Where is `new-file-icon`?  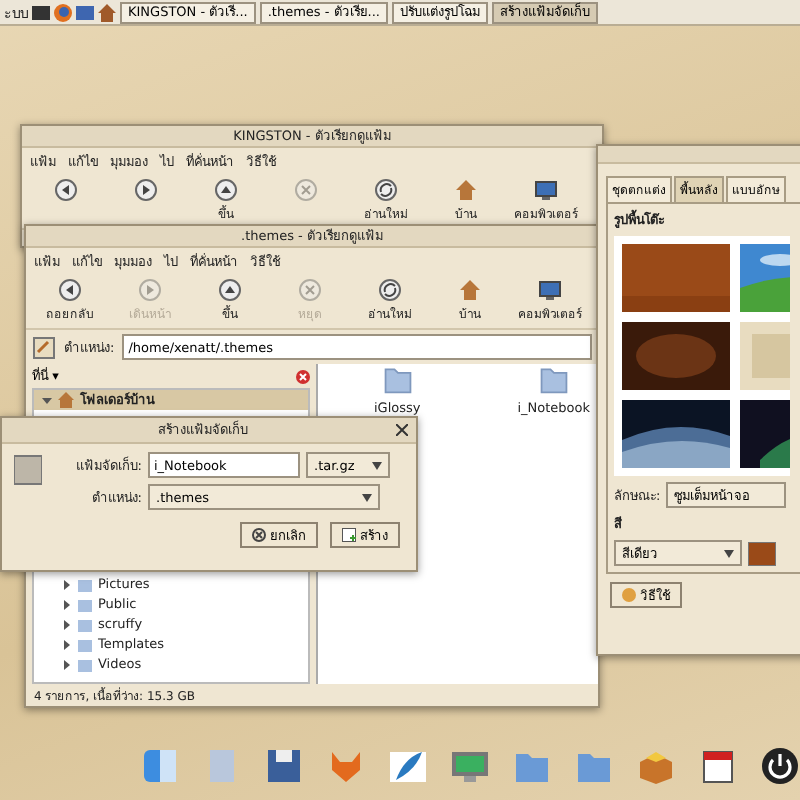 new-file-icon is located at coordinates (349, 535).